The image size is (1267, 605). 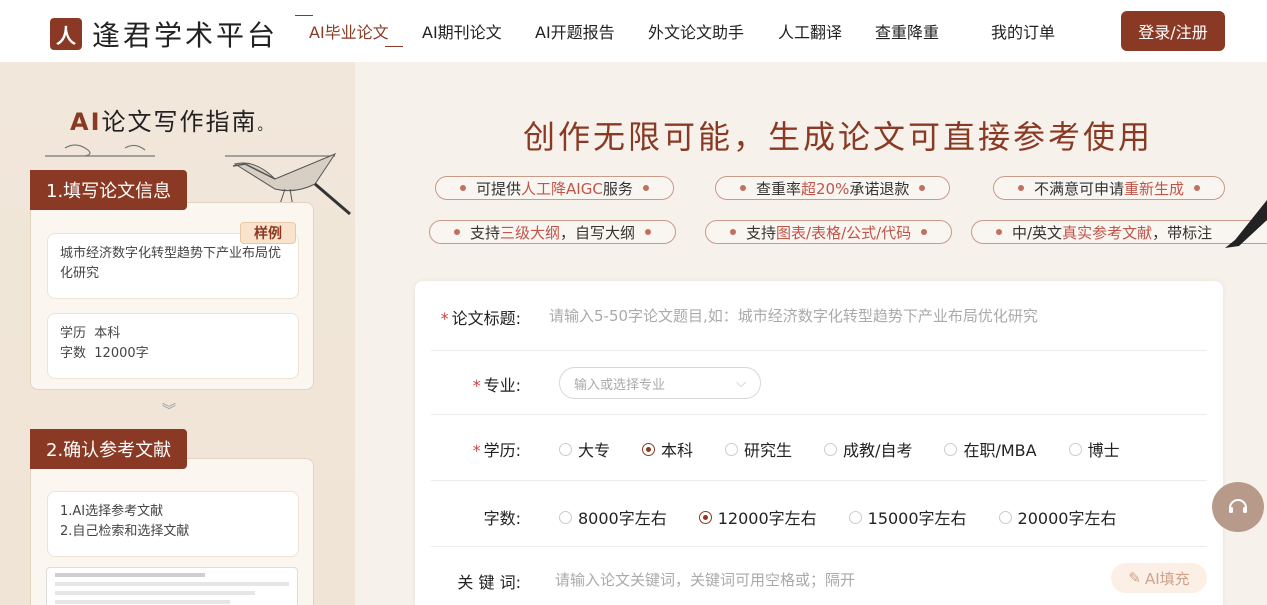 What do you see at coordinates (1057, 517) in the screenshot?
I see `words-option-20000: 20000字左右` at bounding box center [1057, 517].